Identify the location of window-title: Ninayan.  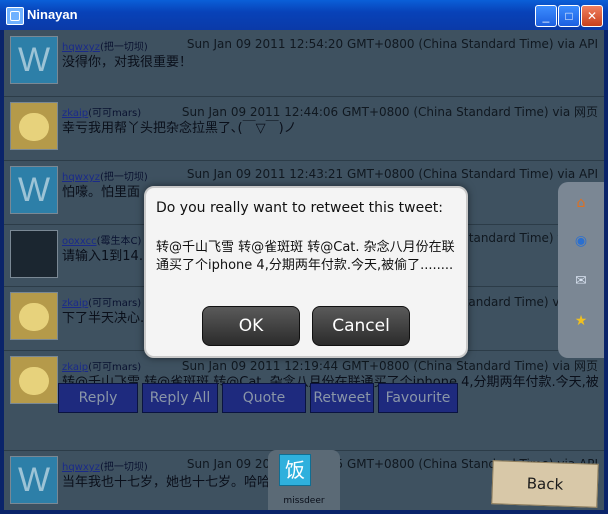
(52, 14).